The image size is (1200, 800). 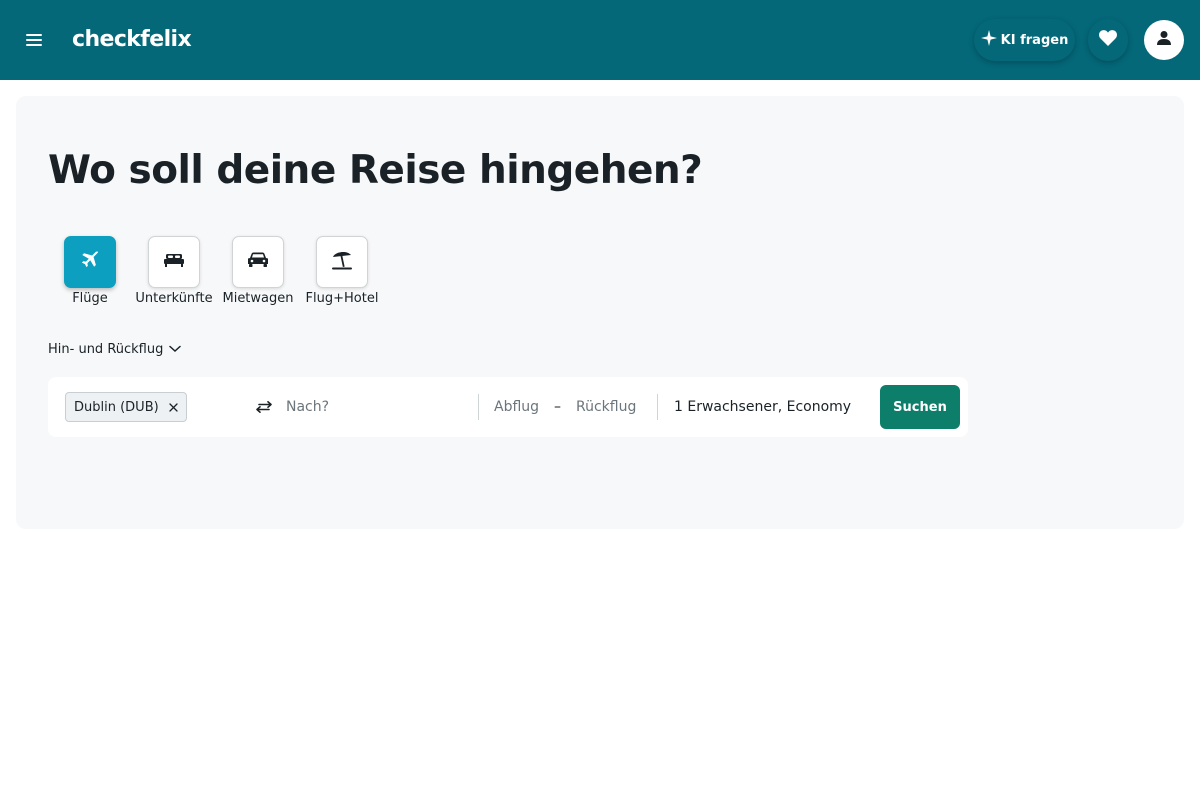 What do you see at coordinates (174, 298) in the screenshot?
I see `tab-accommodations-label: Unterkünfte` at bounding box center [174, 298].